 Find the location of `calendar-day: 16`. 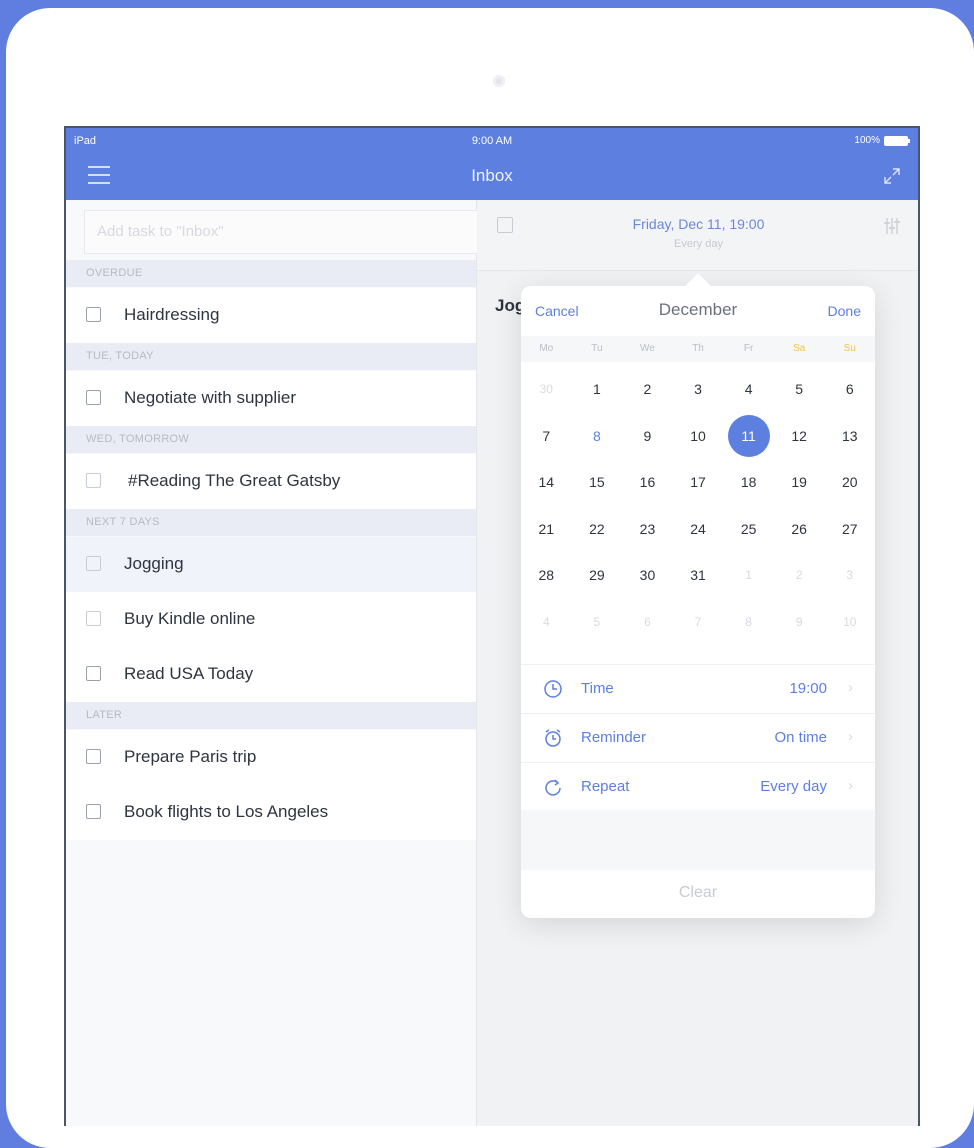

calendar-day: 16 is located at coordinates (647, 482).